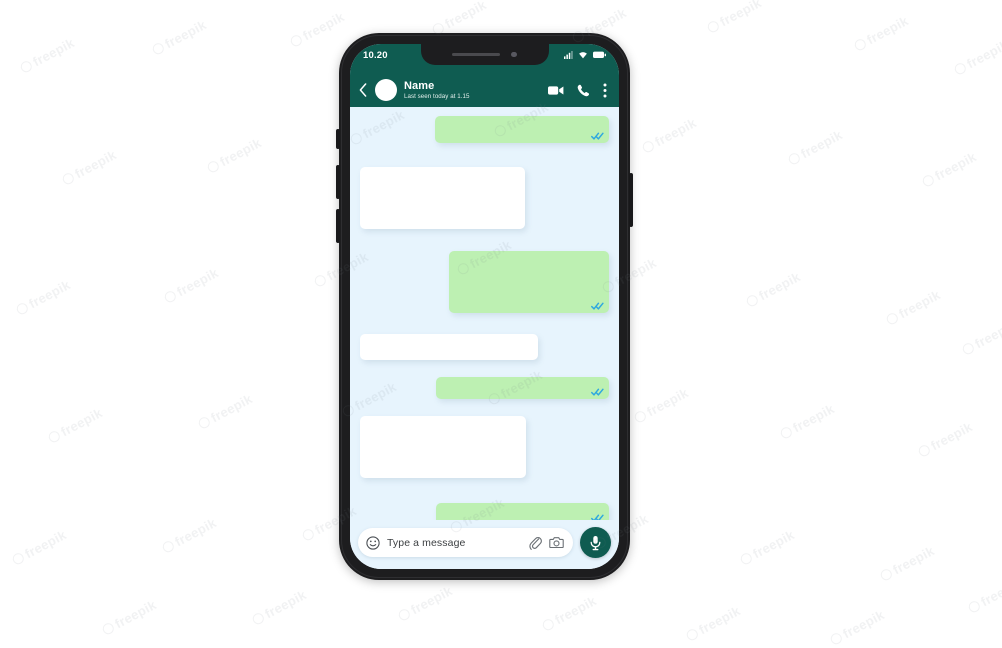  Describe the element at coordinates (338, 226) in the screenshot. I see `volume-down-button` at that location.